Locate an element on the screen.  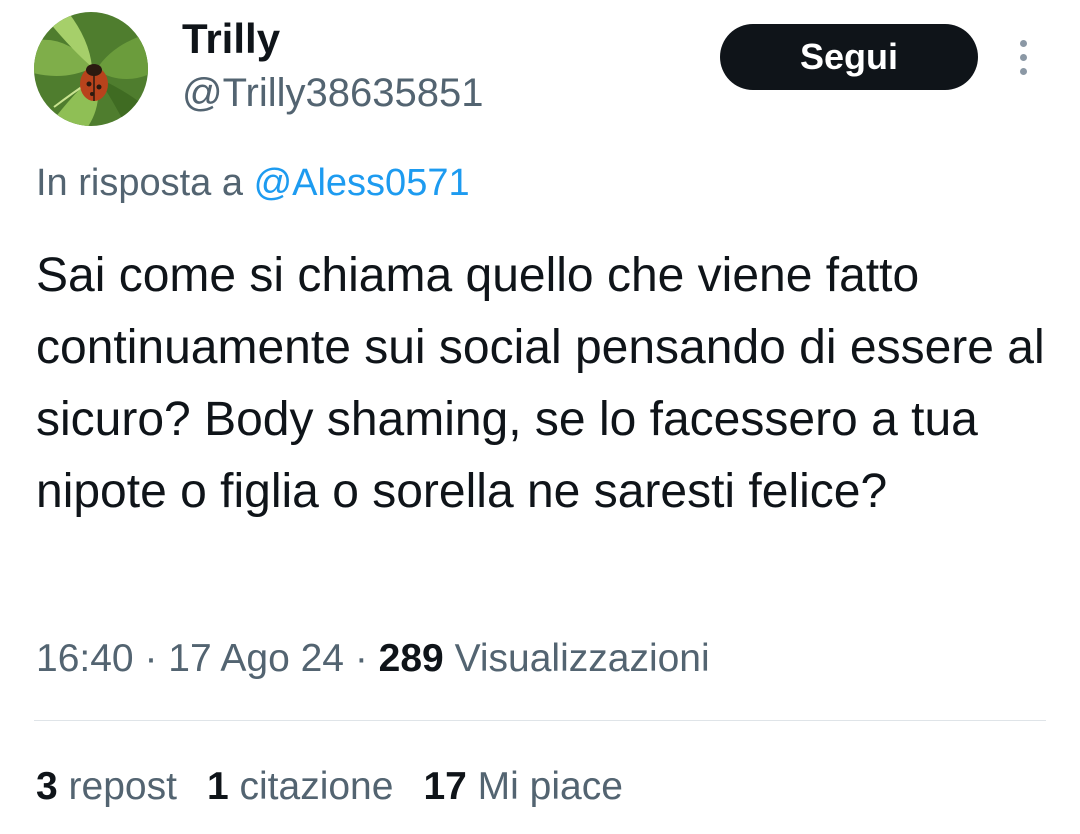
quotes-stat: 1 citazione is located at coordinates (300, 786).